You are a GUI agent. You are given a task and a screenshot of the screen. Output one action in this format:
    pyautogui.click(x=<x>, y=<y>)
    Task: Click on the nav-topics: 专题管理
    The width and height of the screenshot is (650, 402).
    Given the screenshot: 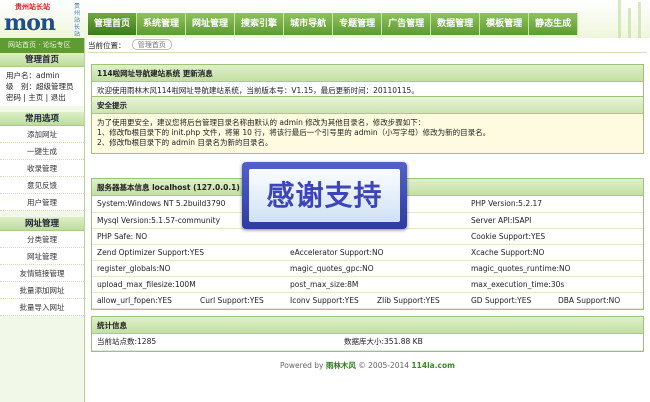 What is the action you would take?
    pyautogui.click(x=358, y=24)
    